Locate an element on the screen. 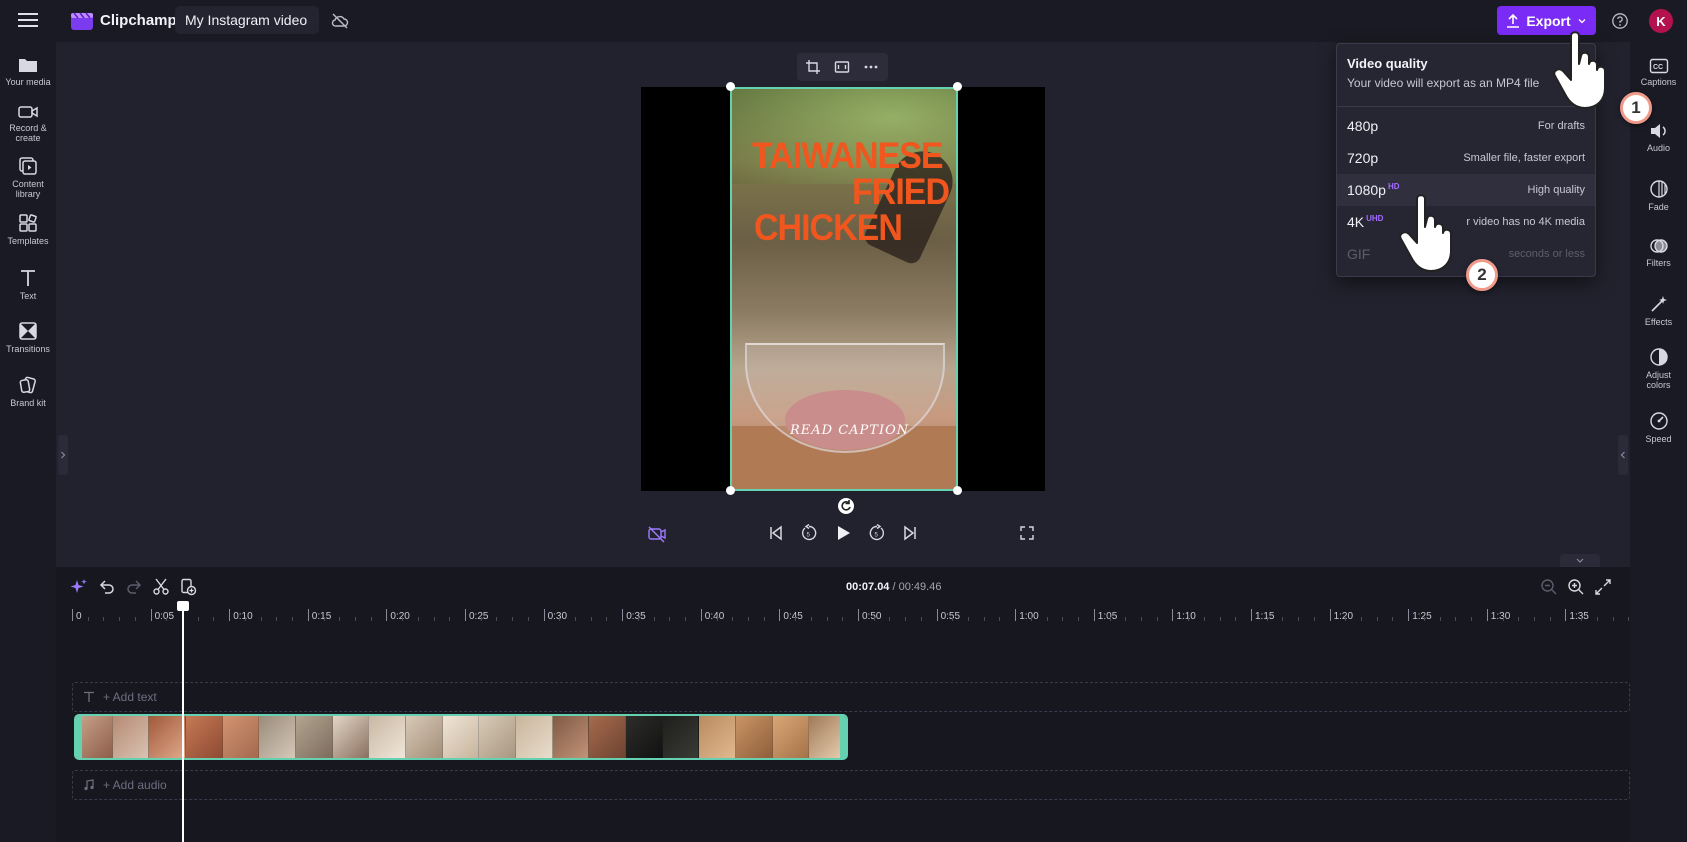 This screenshot has width=1687, height=842. clip-trim-handle-left is located at coordinates (79, 737).